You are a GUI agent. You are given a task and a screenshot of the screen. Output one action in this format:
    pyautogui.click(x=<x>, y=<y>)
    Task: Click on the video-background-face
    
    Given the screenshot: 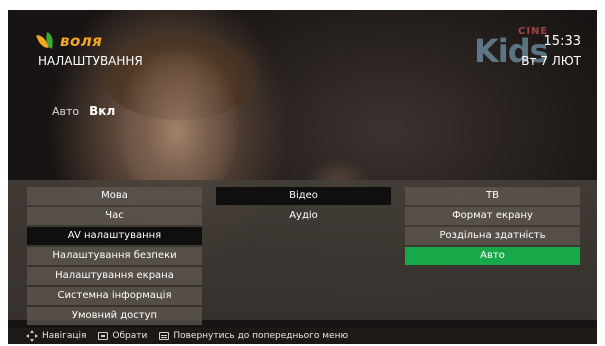 What is the action you would take?
    pyautogui.click(x=178, y=125)
    